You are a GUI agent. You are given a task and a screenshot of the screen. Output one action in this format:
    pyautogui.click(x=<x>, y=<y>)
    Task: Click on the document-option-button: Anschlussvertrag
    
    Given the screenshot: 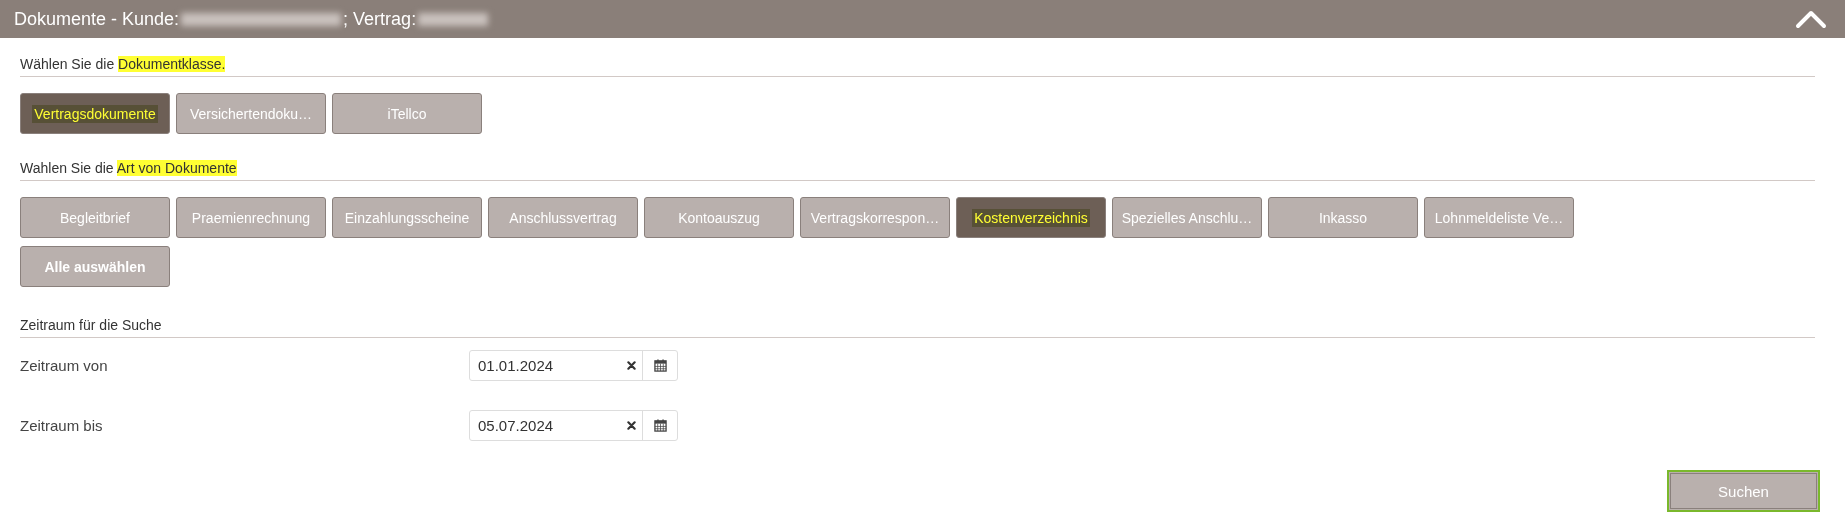 What is the action you would take?
    pyautogui.click(x=563, y=217)
    